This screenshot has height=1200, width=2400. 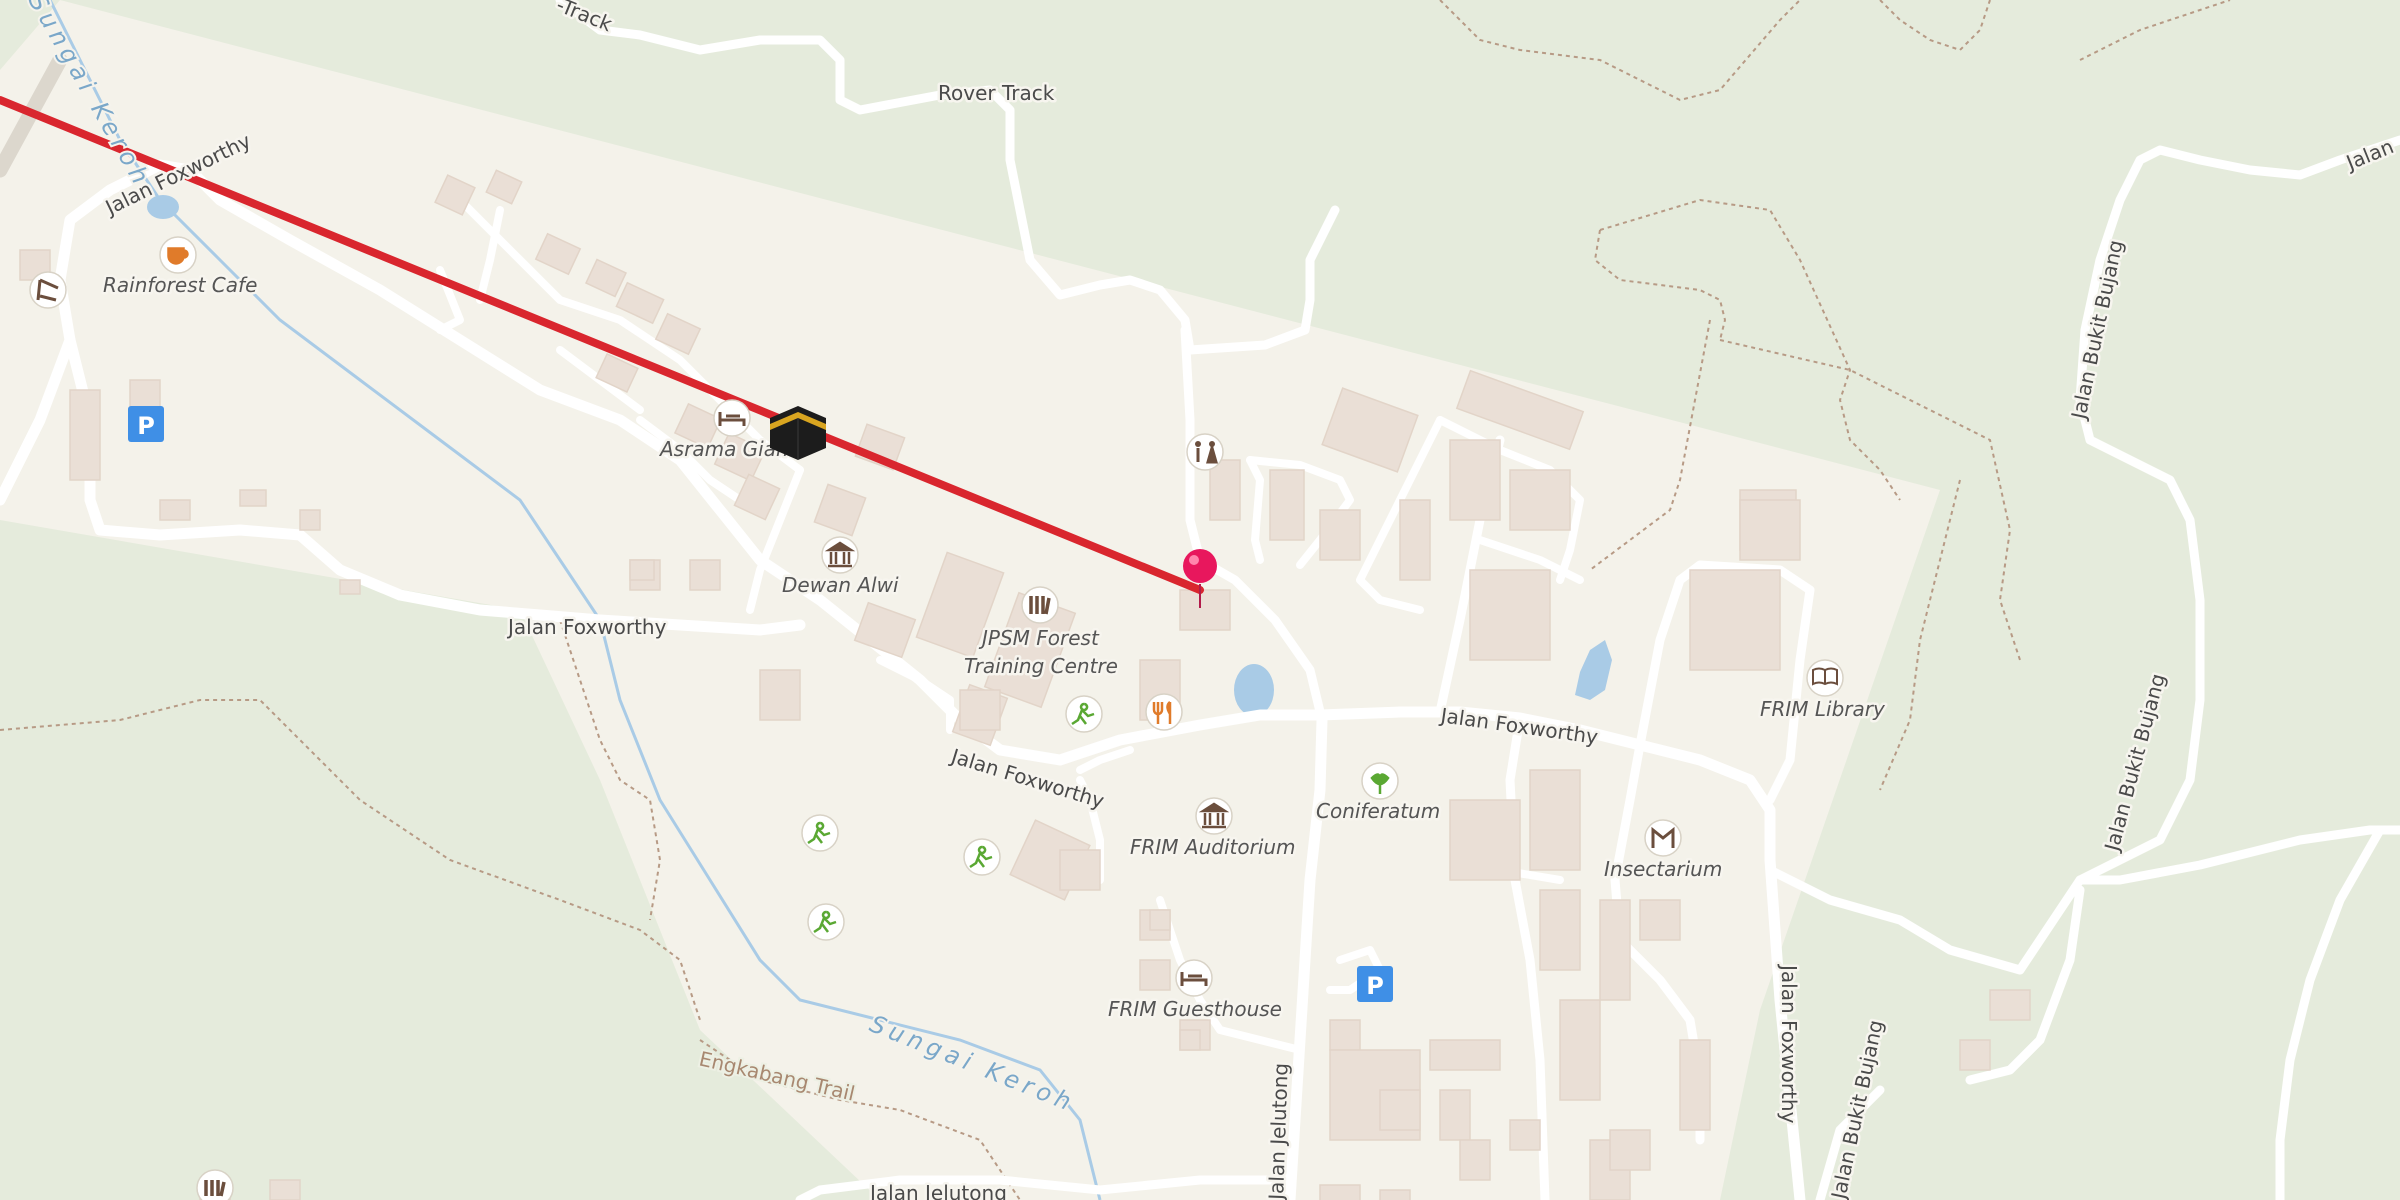 I want to click on road-label-jalan-foxworthy-west: Jalan Foxworthy, so click(x=586, y=627).